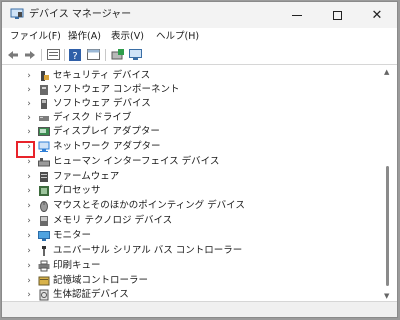  What do you see at coordinates (43, 104) in the screenshot?
I see `software-device-icon` at bounding box center [43, 104].